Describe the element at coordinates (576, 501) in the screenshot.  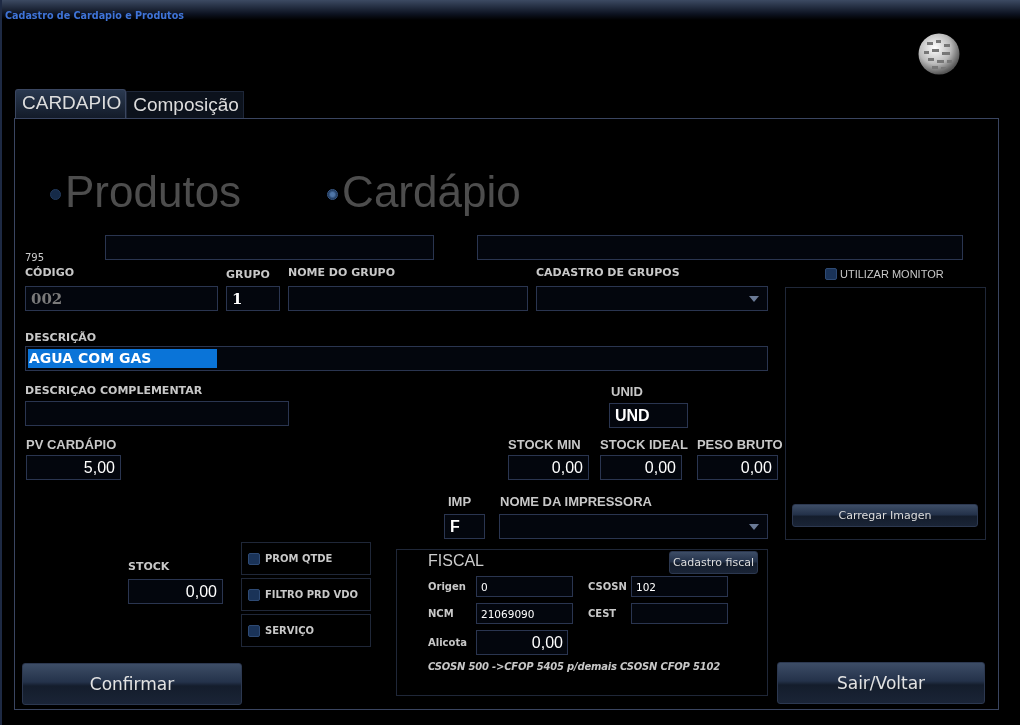
I see `field-label: NOME DA IMPRESSORA` at that location.